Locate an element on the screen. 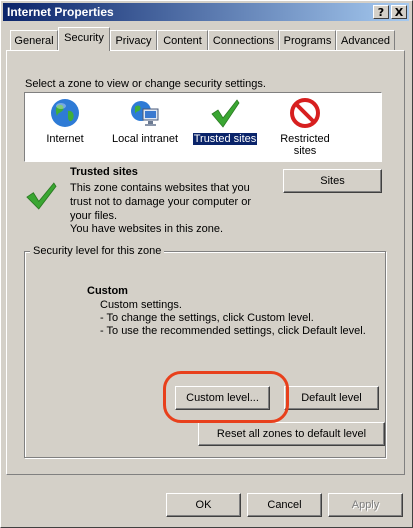  zone-restricted-sites: Restricted sites is located at coordinates (305, 128).